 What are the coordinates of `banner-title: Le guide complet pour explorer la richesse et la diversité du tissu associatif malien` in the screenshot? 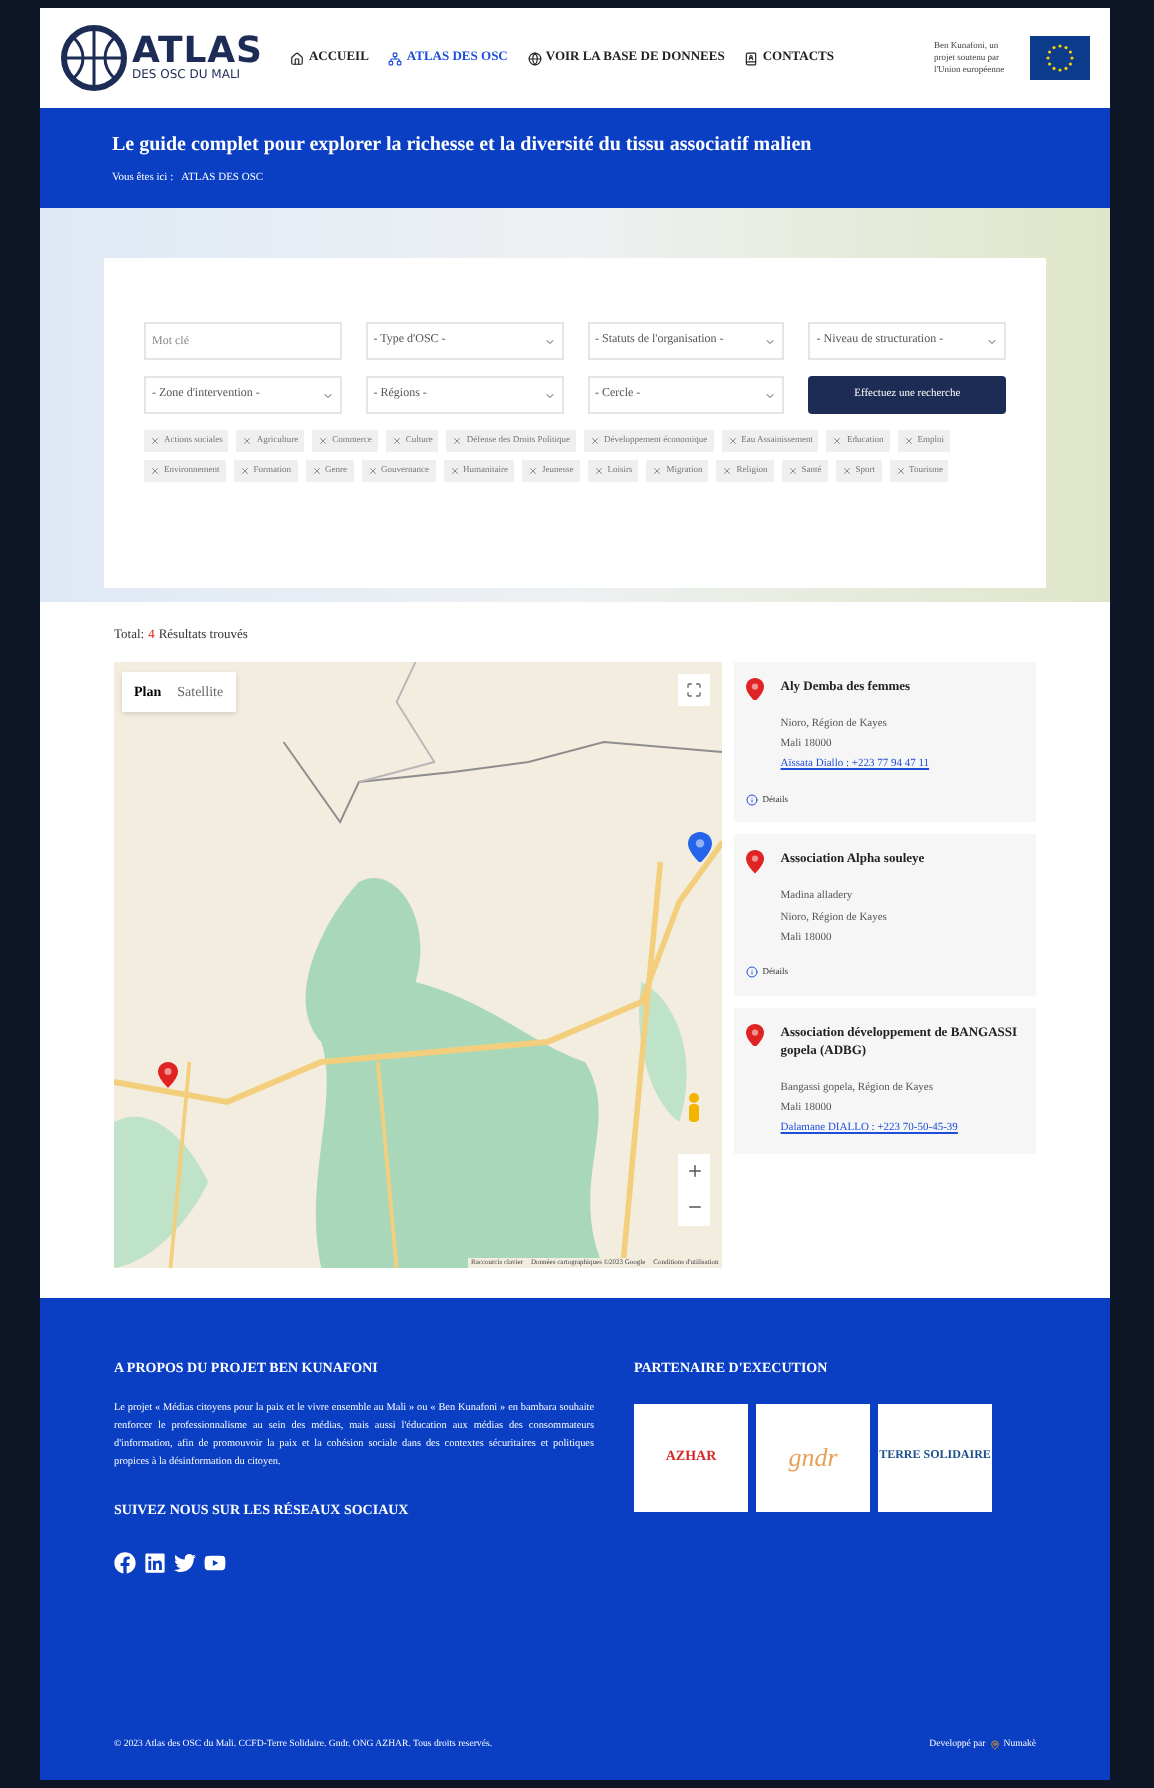 It's located at (463, 145).